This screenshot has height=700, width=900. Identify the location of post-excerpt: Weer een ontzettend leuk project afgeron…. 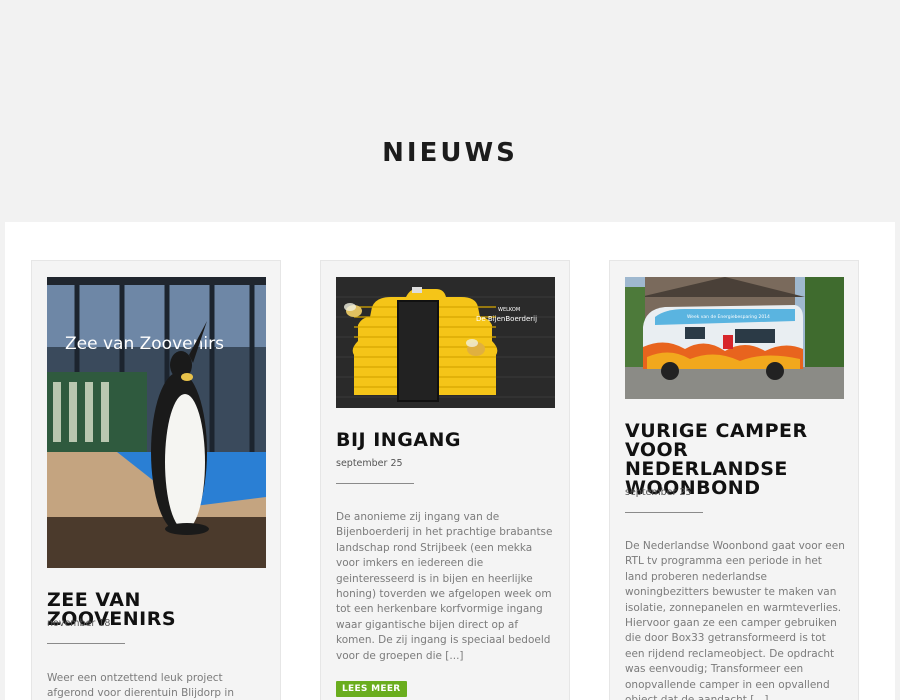
(141, 686).